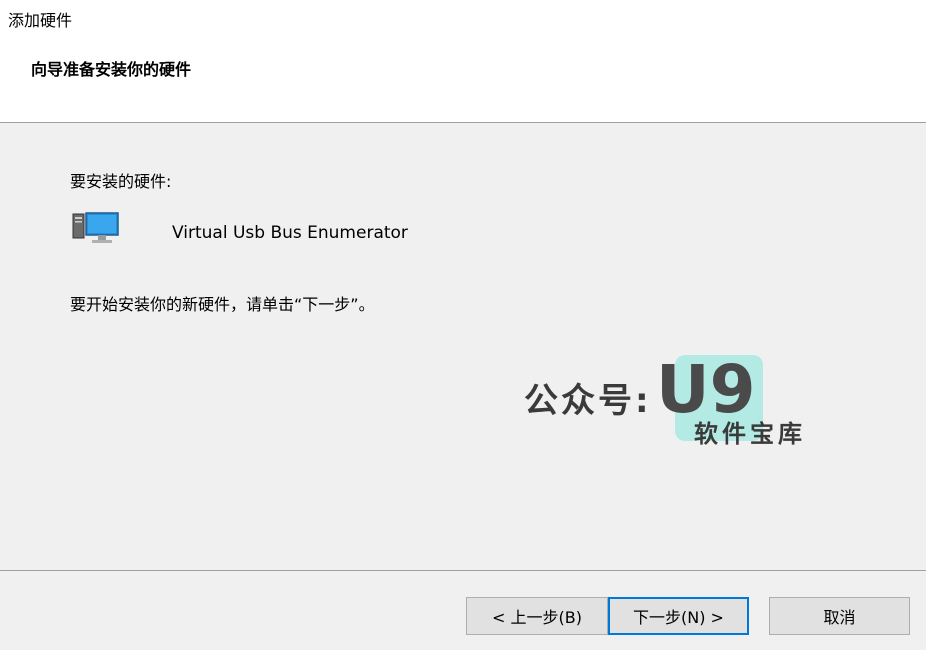  What do you see at coordinates (121, 181) in the screenshot?
I see `hardware-label: 要安装的硬件:` at bounding box center [121, 181].